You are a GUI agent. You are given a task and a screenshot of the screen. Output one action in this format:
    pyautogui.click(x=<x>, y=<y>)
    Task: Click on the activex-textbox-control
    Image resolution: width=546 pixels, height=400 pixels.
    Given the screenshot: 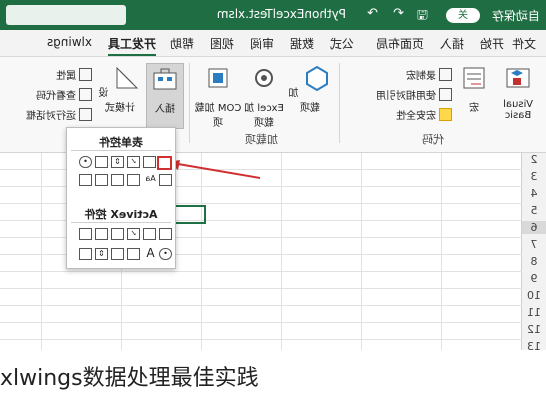 What is the action you would take?
    pyautogui.click(x=101, y=234)
    